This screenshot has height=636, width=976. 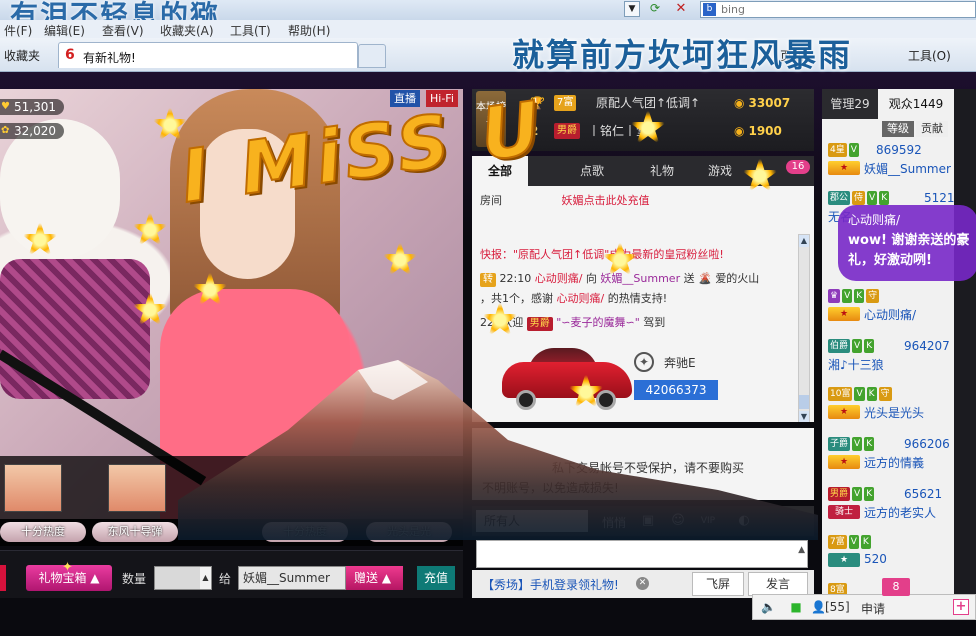 What do you see at coordinates (689, 278) in the screenshot?
I see `gift-send: 送` at bounding box center [689, 278].